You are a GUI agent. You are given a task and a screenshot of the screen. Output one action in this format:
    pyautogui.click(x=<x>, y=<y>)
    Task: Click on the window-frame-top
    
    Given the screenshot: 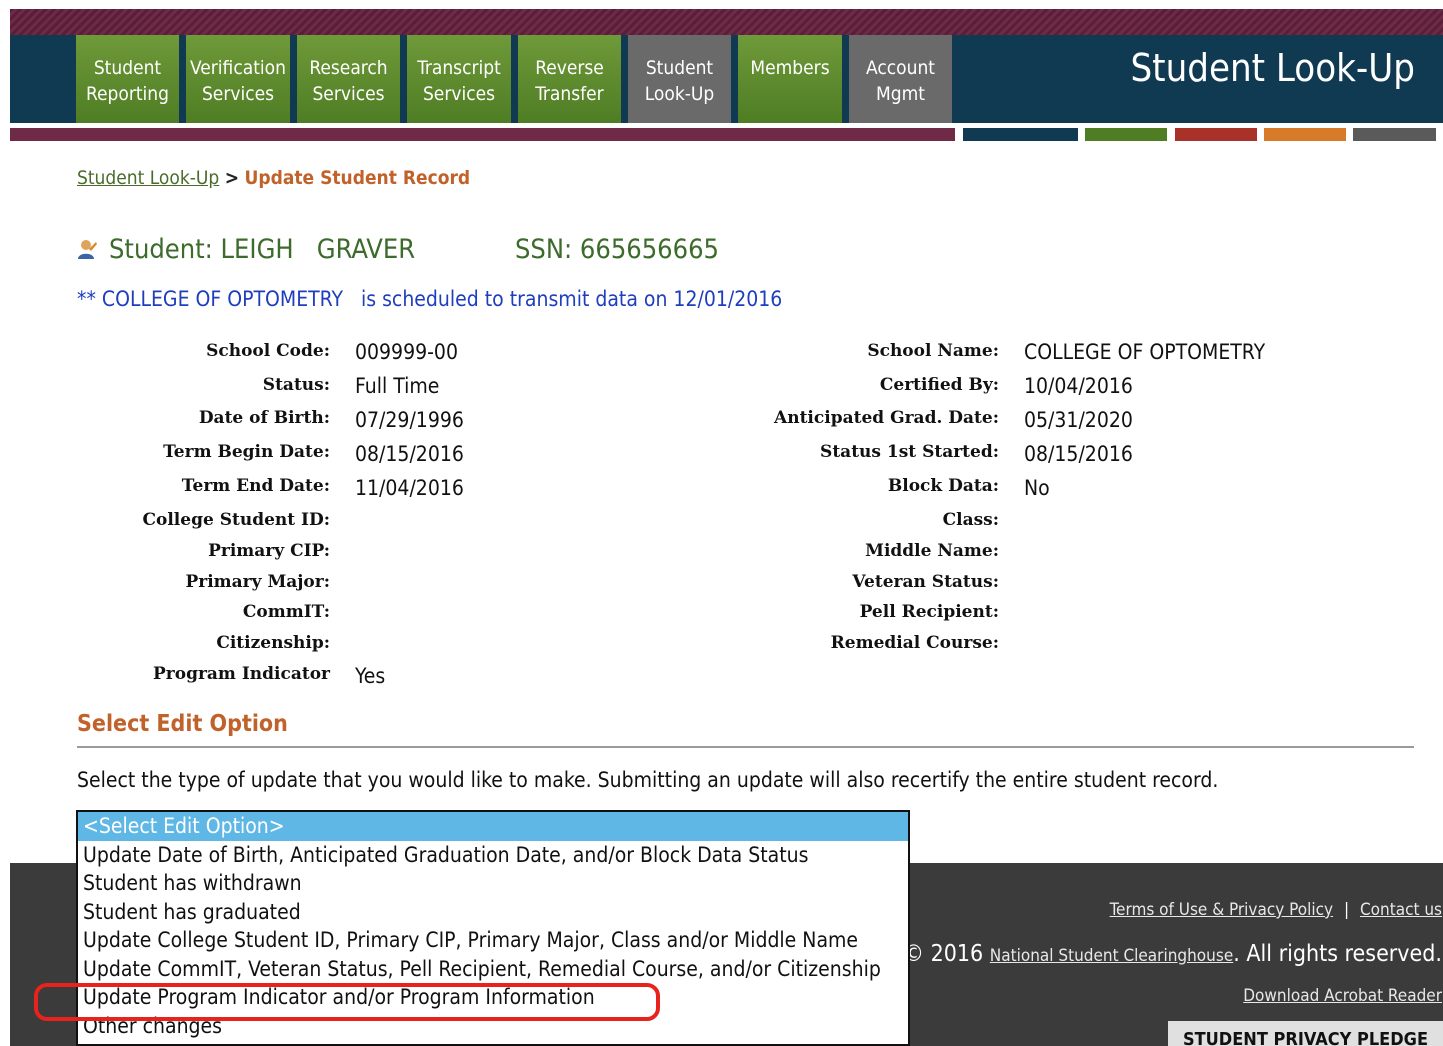 What is the action you would take?
    pyautogui.click(x=721, y=4)
    